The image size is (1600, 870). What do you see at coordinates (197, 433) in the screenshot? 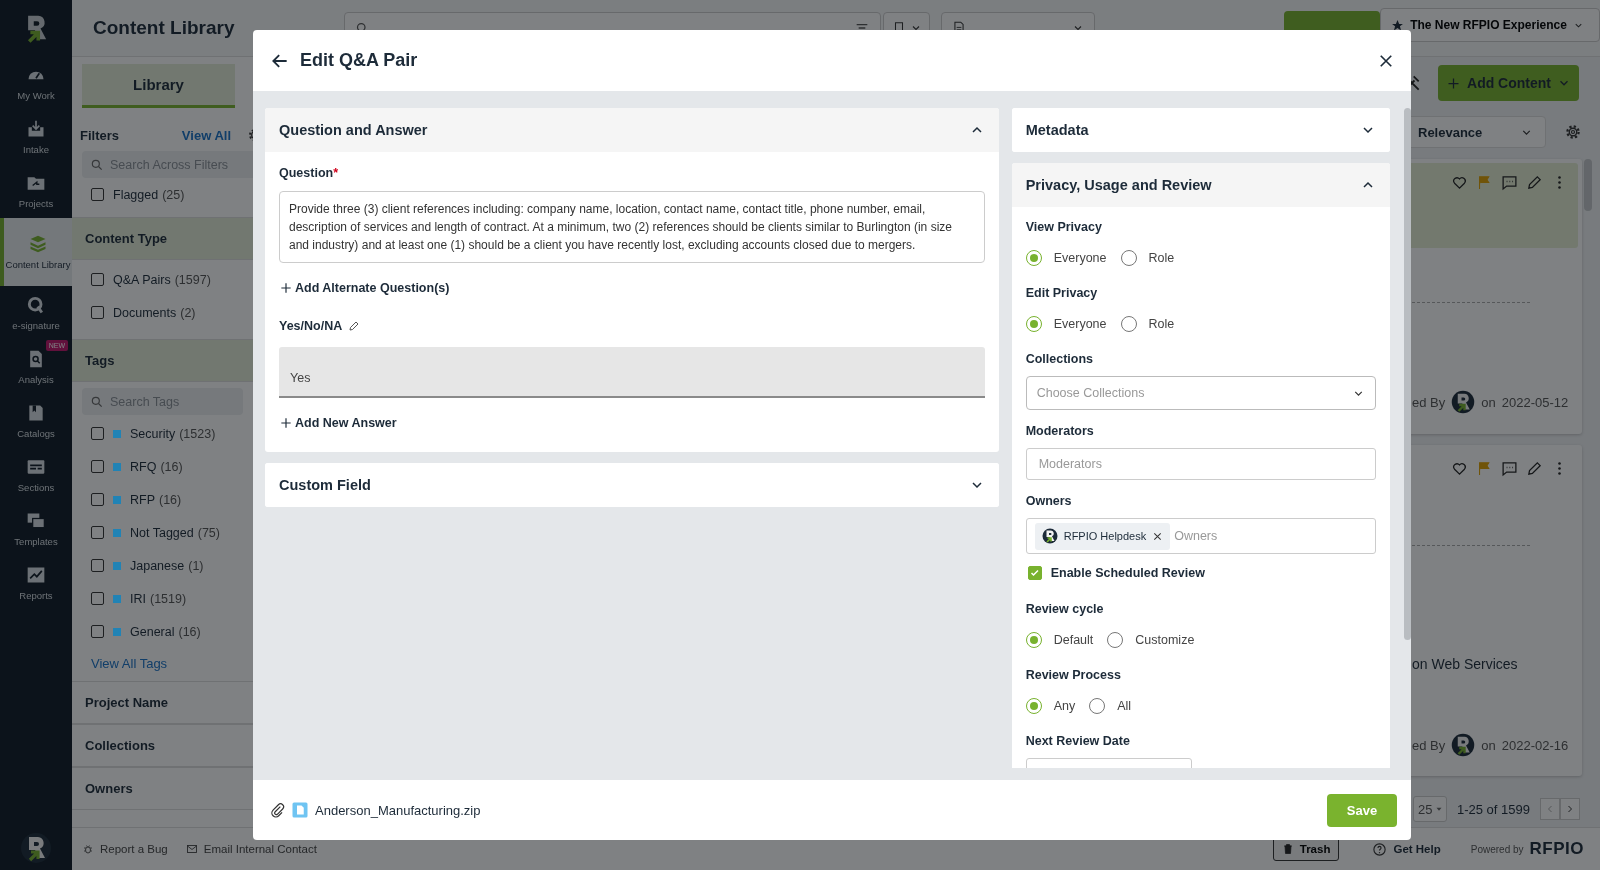
I see `filter-count: (1523)` at bounding box center [197, 433].